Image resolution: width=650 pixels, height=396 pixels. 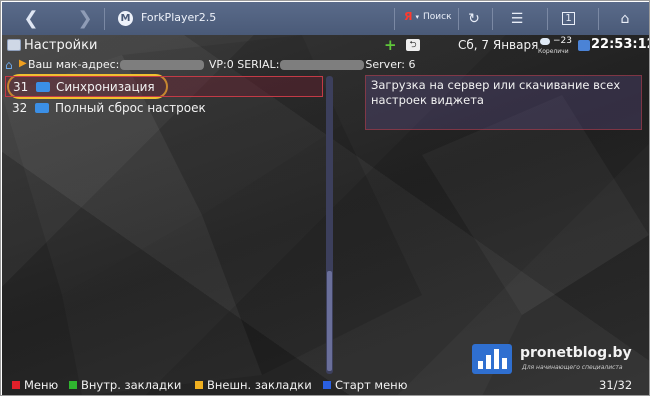 I want to click on list-item: 32 Полный сброс настроек, so click(x=164, y=107).